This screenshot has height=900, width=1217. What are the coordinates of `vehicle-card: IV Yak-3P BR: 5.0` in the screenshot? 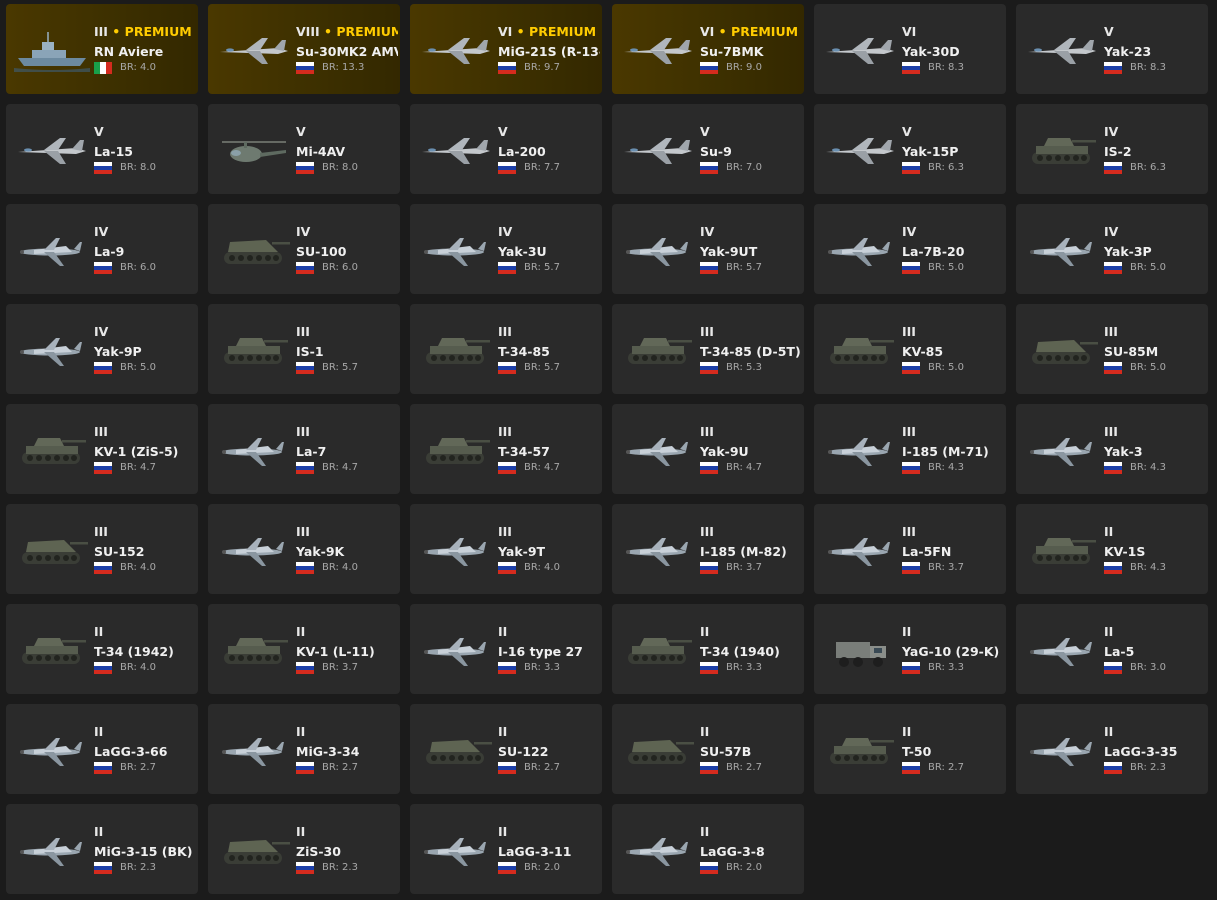 It's located at (1112, 249).